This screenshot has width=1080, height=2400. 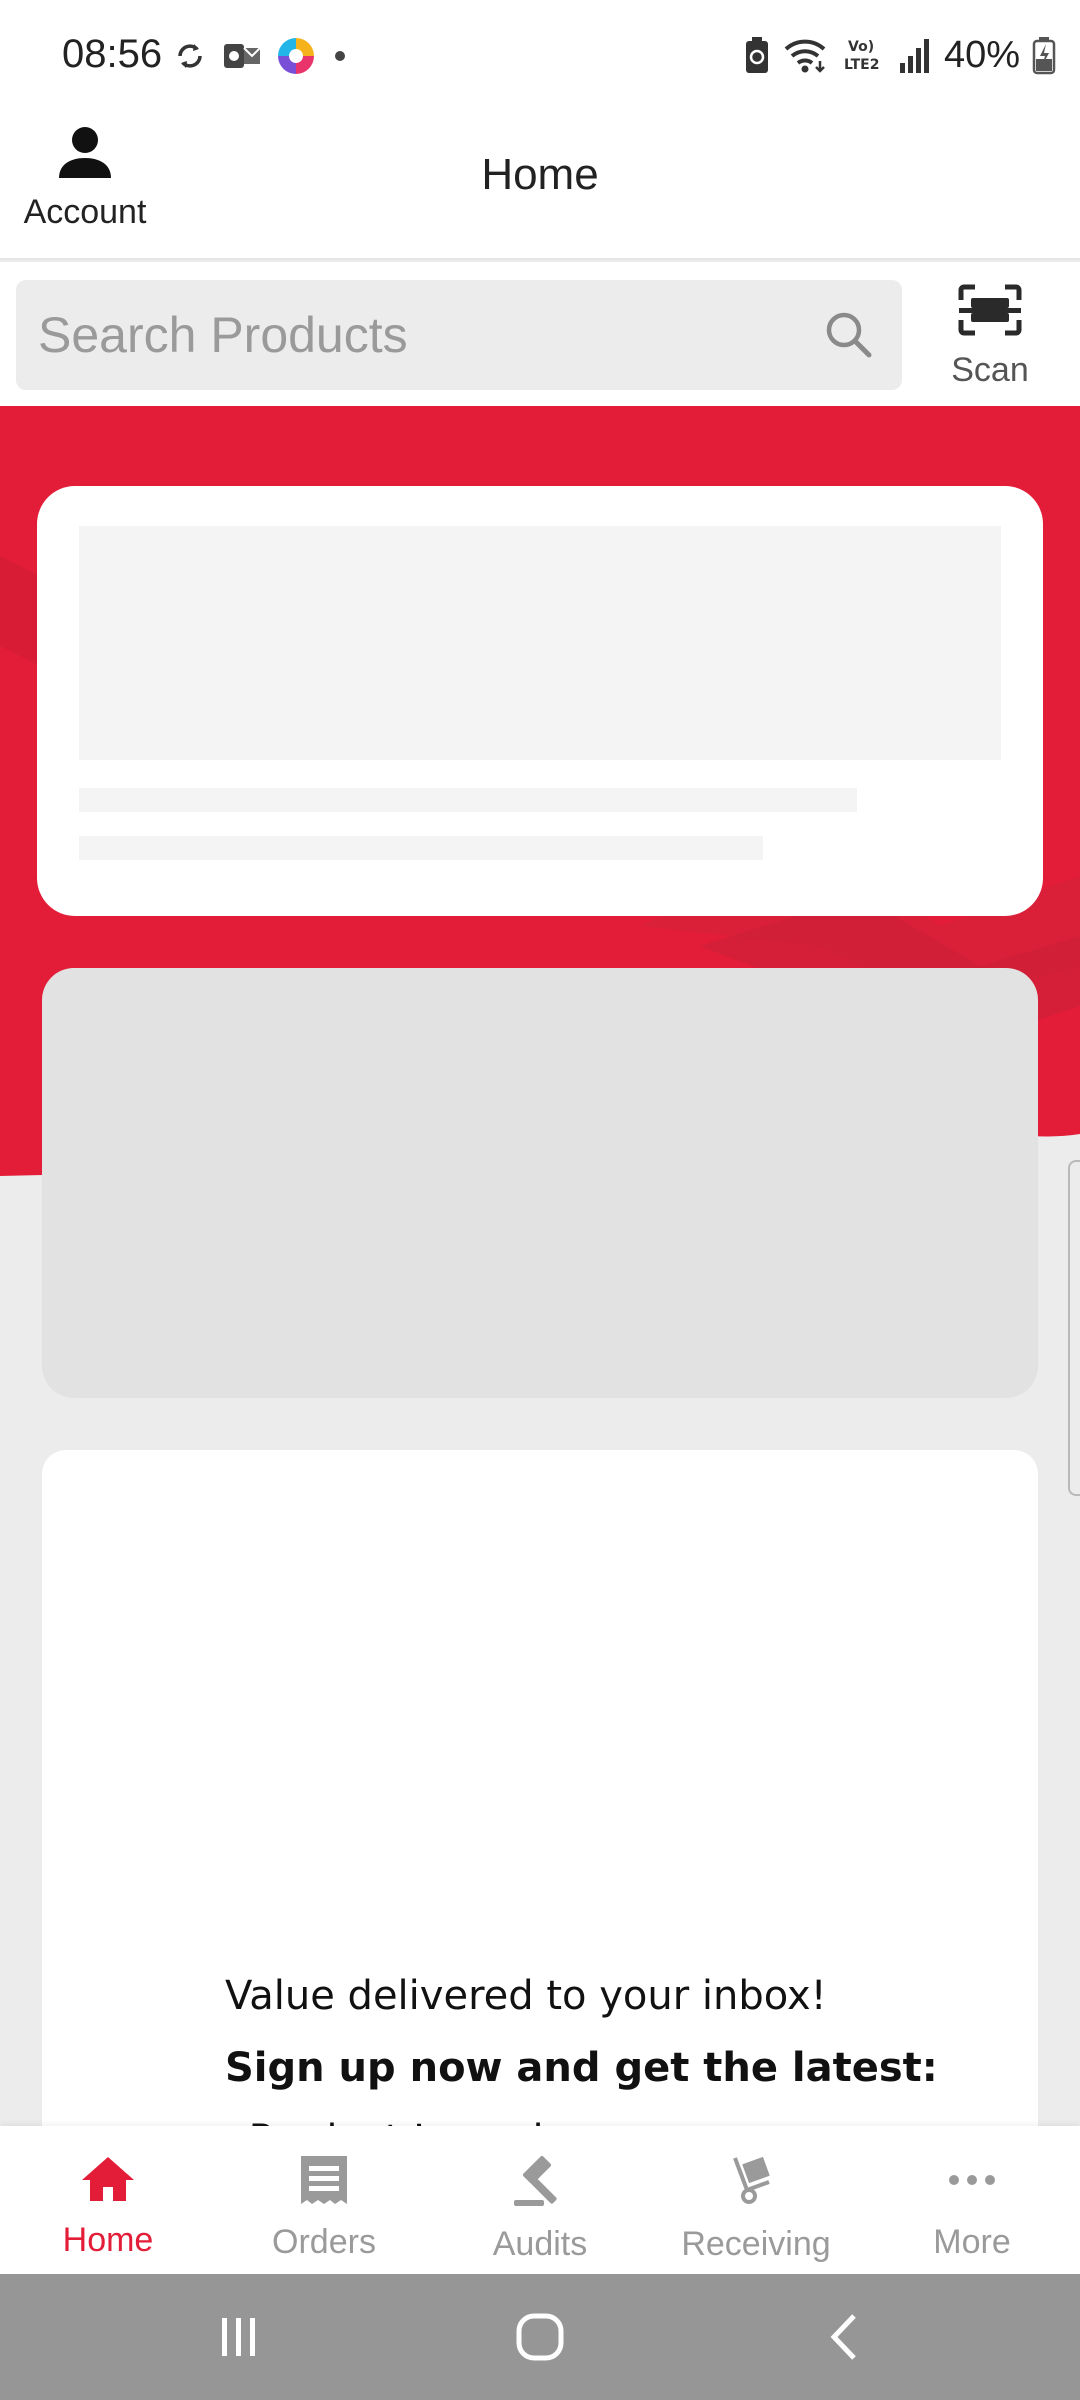 What do you see at coordinates (990, 312) in the screenshot?
I see `barcode-scan-icon` at bounding box center [990, 312].